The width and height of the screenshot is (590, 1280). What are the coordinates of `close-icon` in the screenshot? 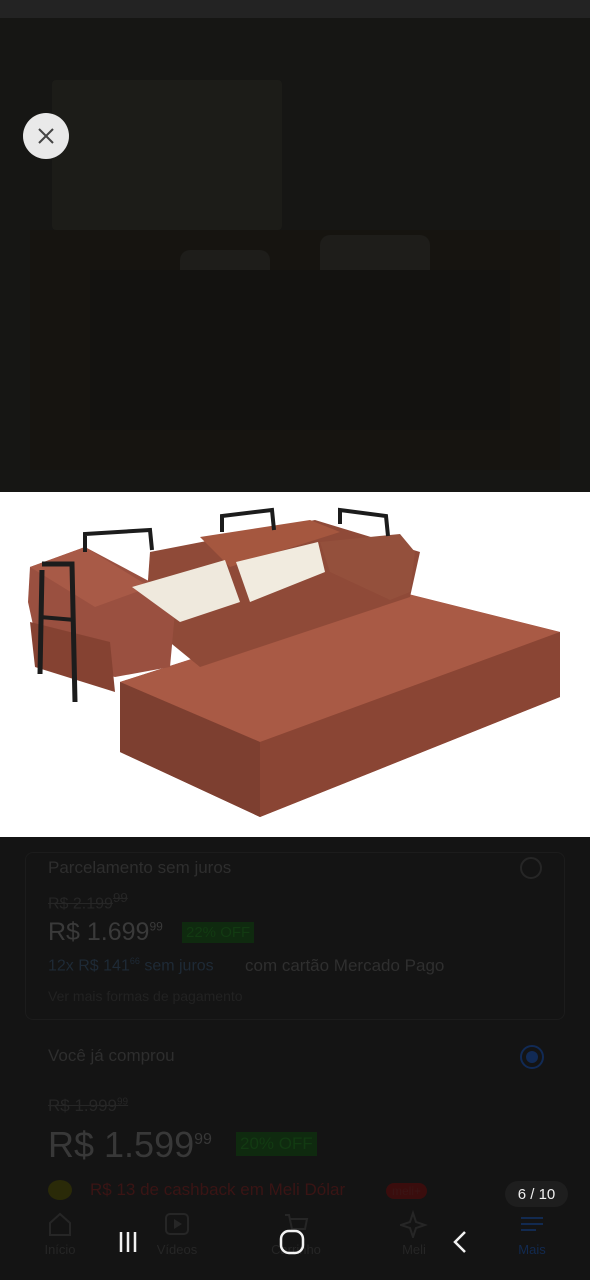 It's located at (46, 136).